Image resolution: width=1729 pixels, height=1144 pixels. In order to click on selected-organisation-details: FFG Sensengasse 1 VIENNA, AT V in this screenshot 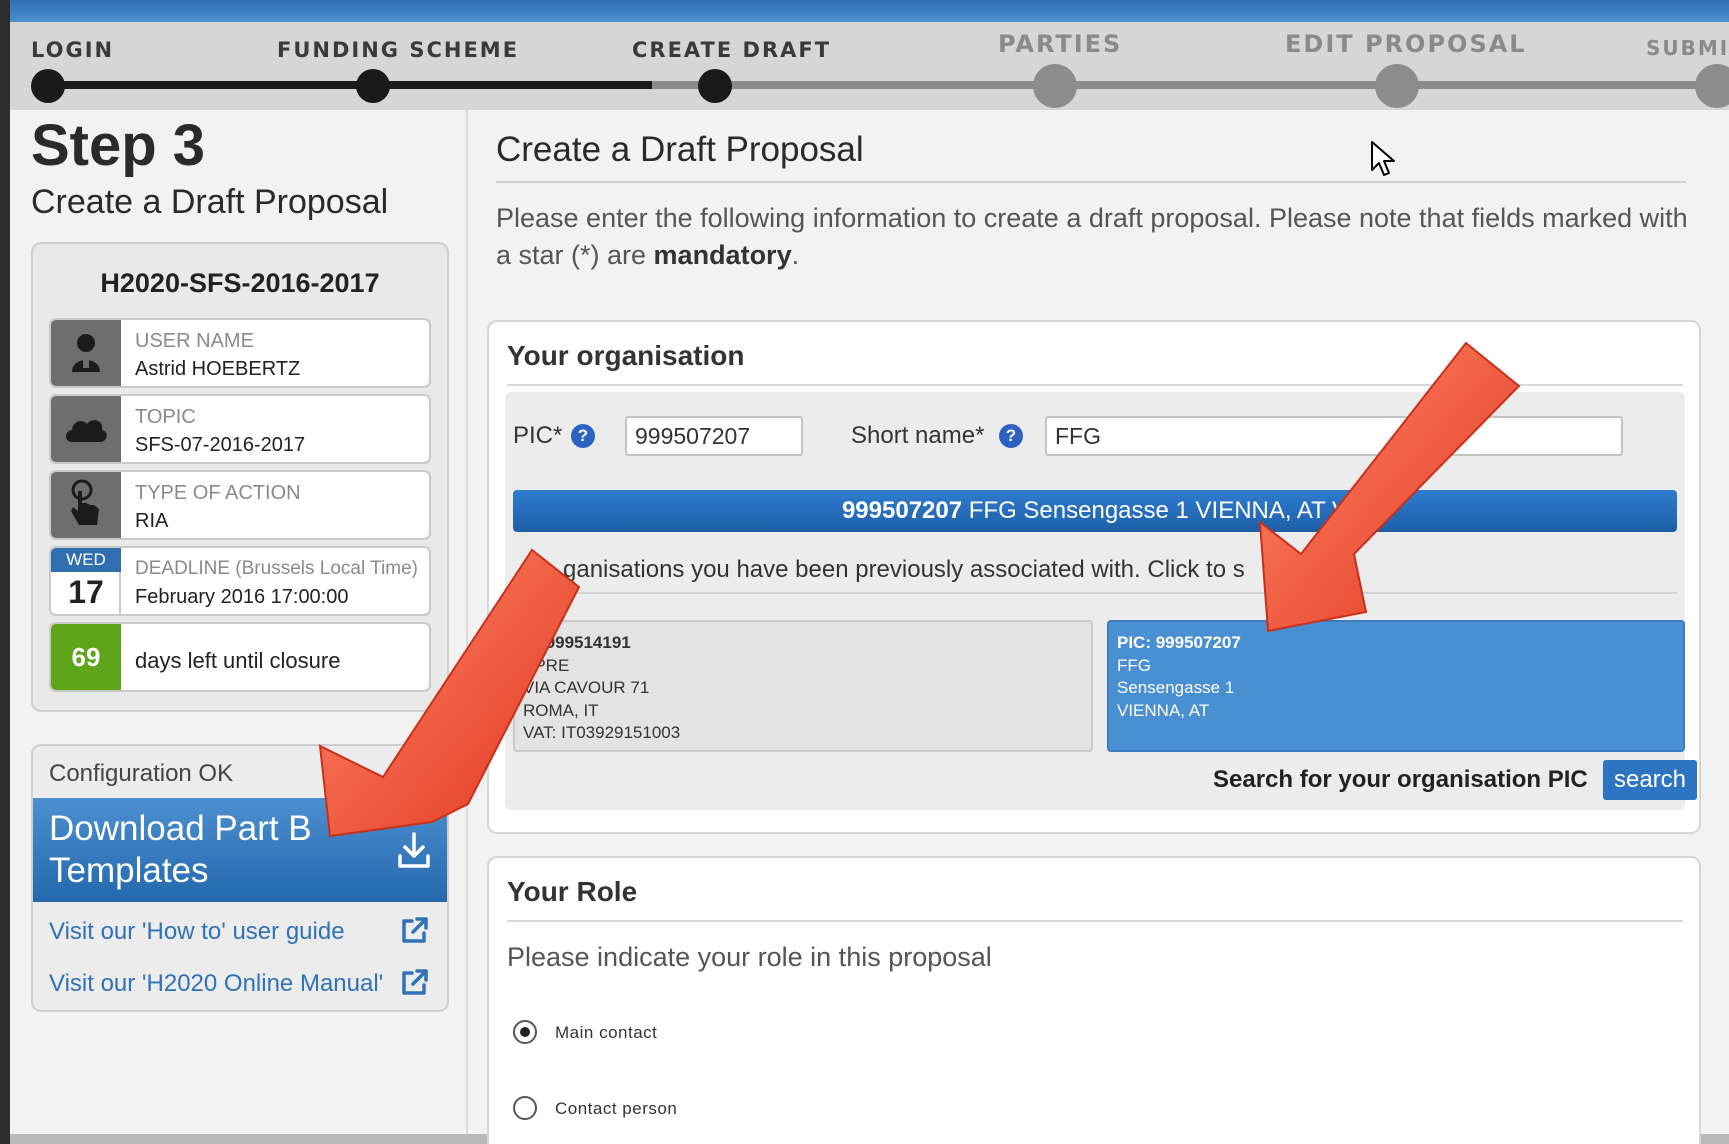, I will do `click(1155, 510)`.